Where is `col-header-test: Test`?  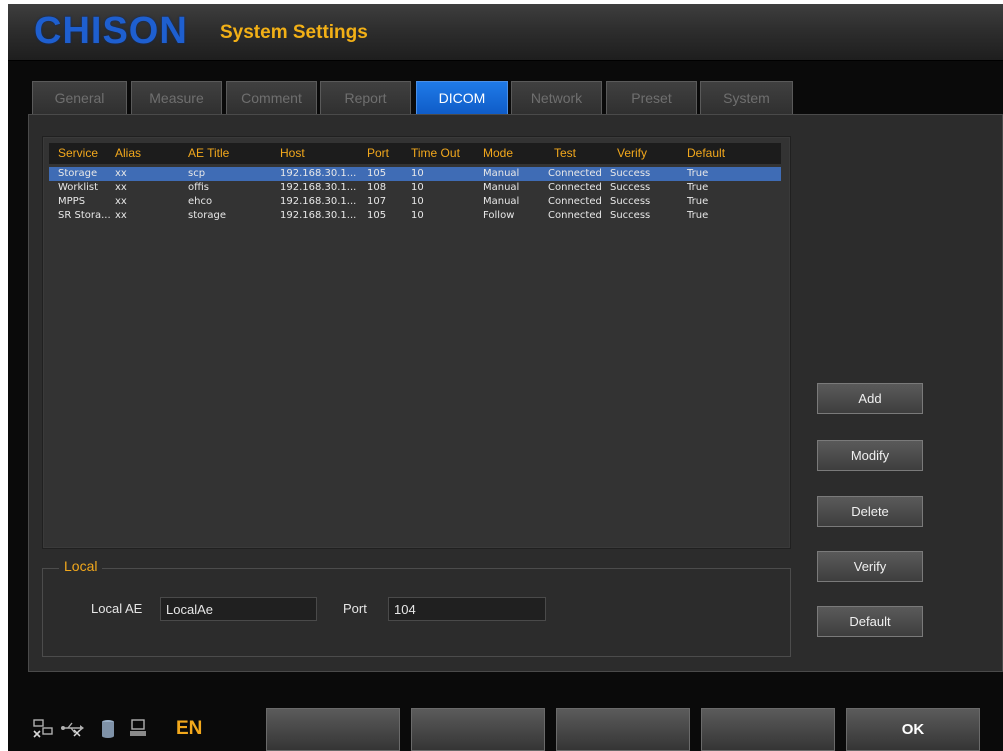
col-header-test: Test is located at coordinates (565, 153).